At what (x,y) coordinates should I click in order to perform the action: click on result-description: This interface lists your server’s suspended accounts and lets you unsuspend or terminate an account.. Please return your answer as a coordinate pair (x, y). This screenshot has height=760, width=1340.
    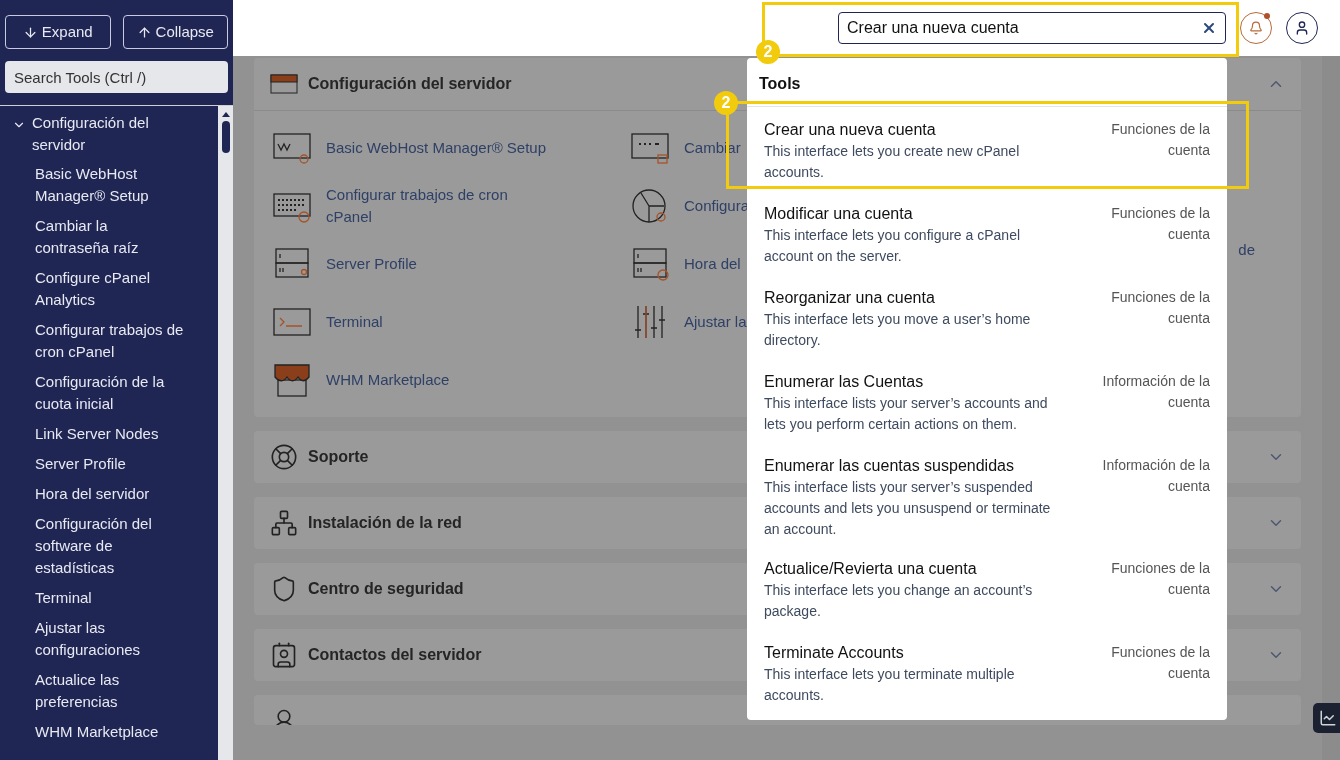
    Looking at the image, I should click on (908, 508).